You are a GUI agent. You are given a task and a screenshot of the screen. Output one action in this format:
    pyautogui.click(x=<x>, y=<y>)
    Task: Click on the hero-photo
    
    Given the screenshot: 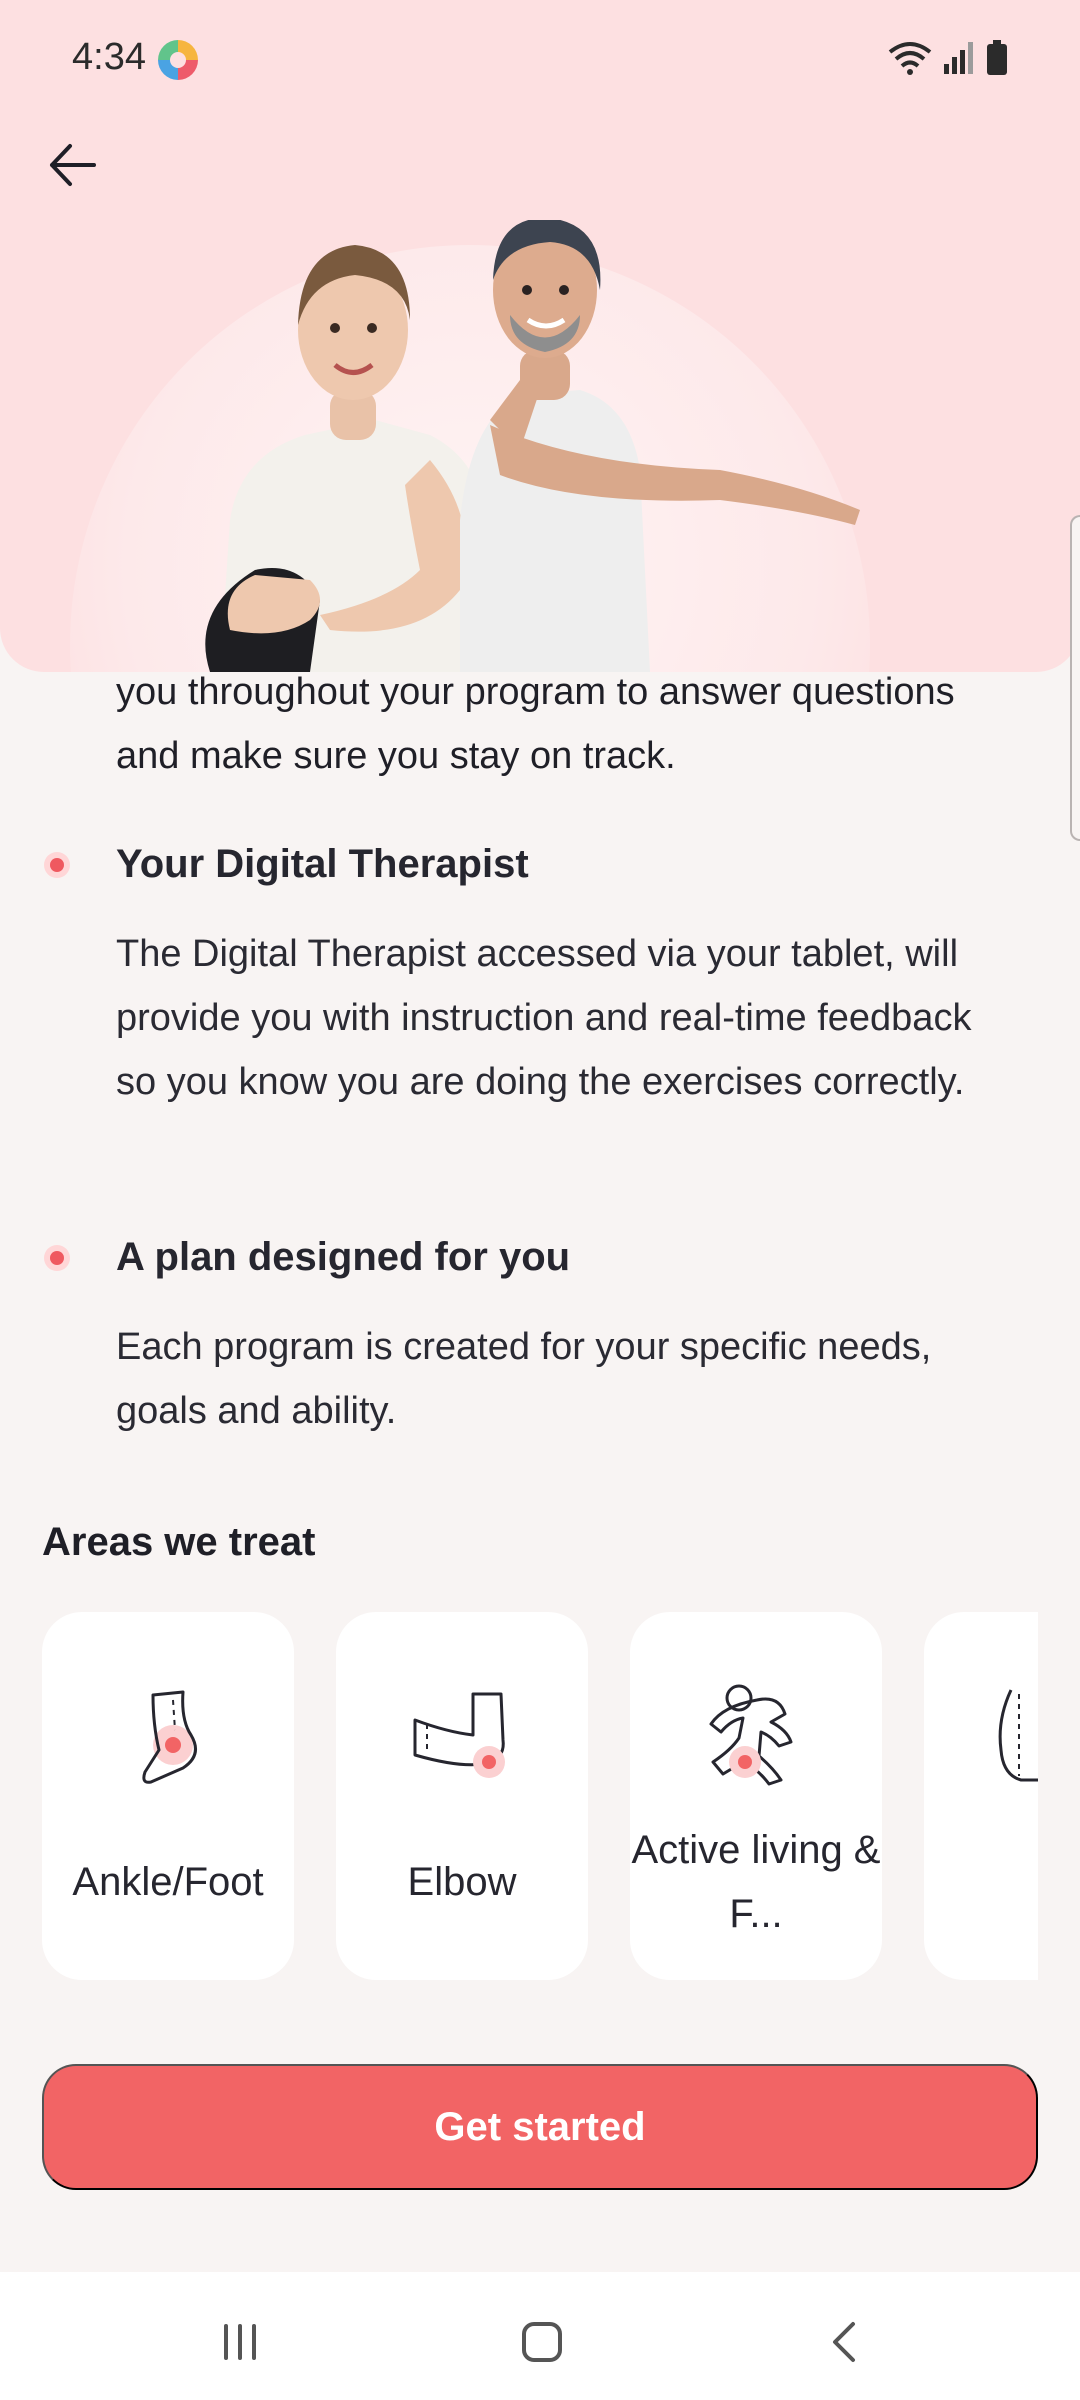 What is the action you would take?
    pyautogui.click(x=532, y=446)
    